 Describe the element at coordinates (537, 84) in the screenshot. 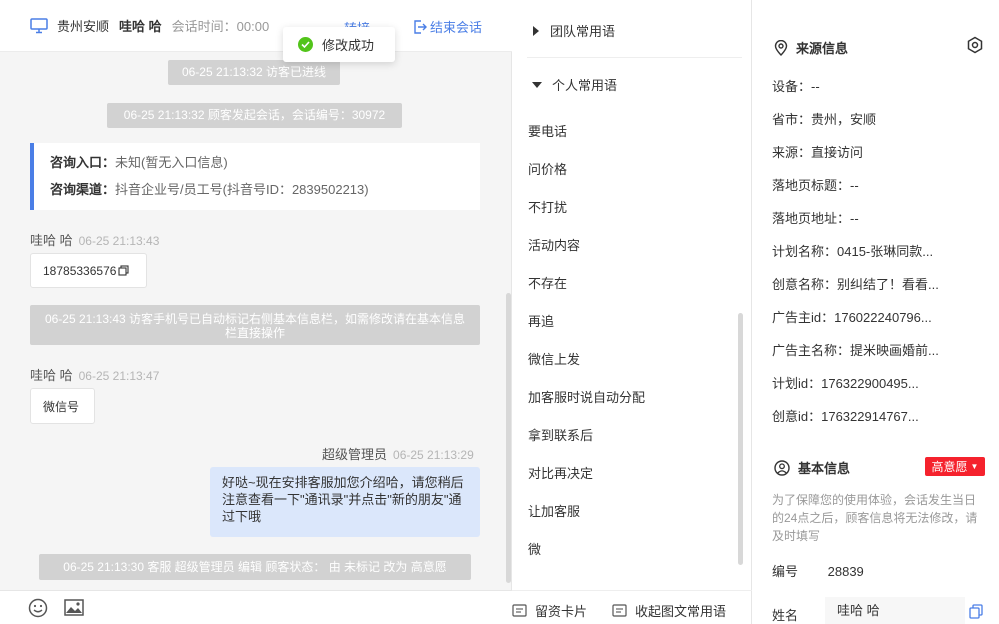

I see `caret-down-icon` at that location.